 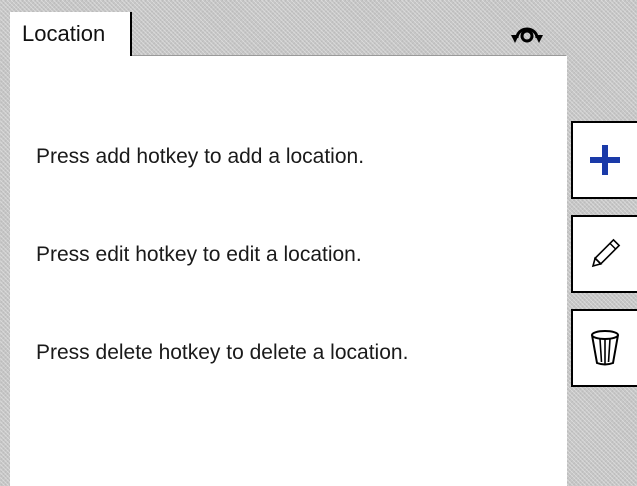 I want to click on tab-label: Location, so click(x=64, y=33).